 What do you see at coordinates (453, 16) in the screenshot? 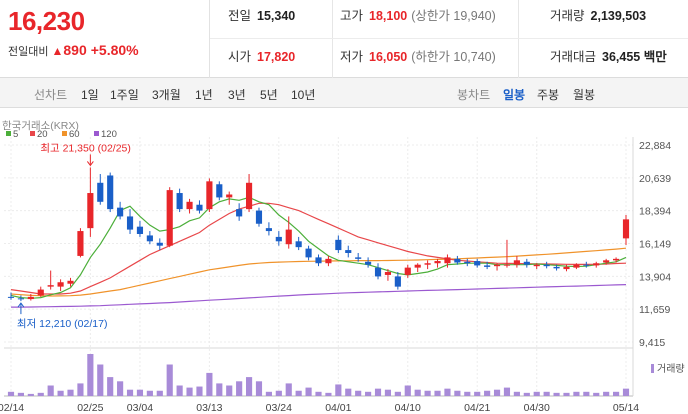
I see `upper-limit: (상한가 19,940)` at bounding box center [453, 16].